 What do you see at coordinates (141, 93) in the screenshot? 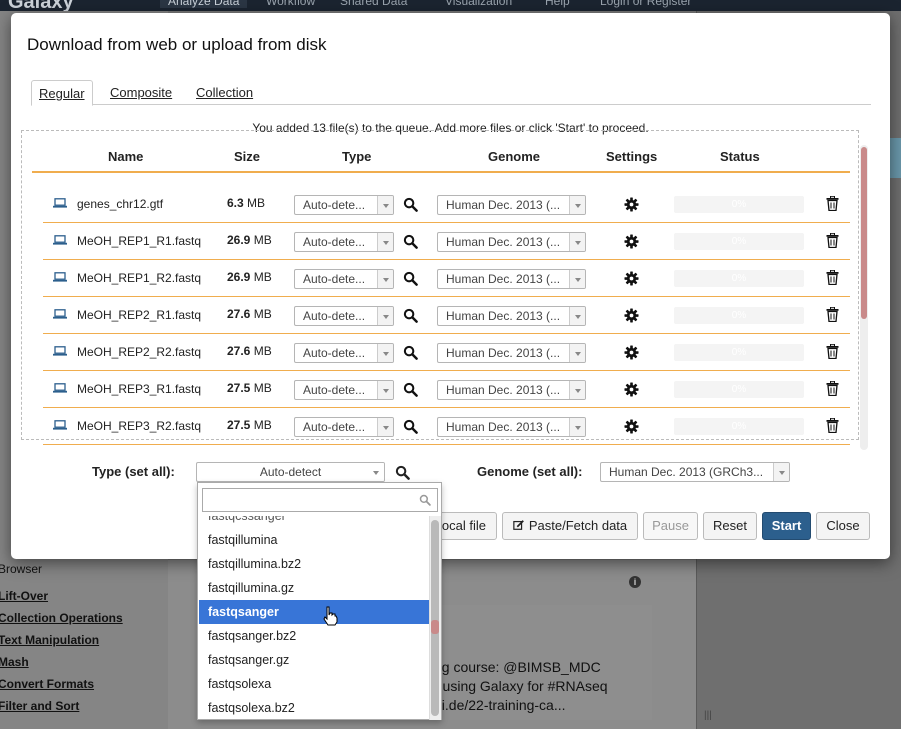
I see `tab-composite: Composite` at bounding box center [141, 93].